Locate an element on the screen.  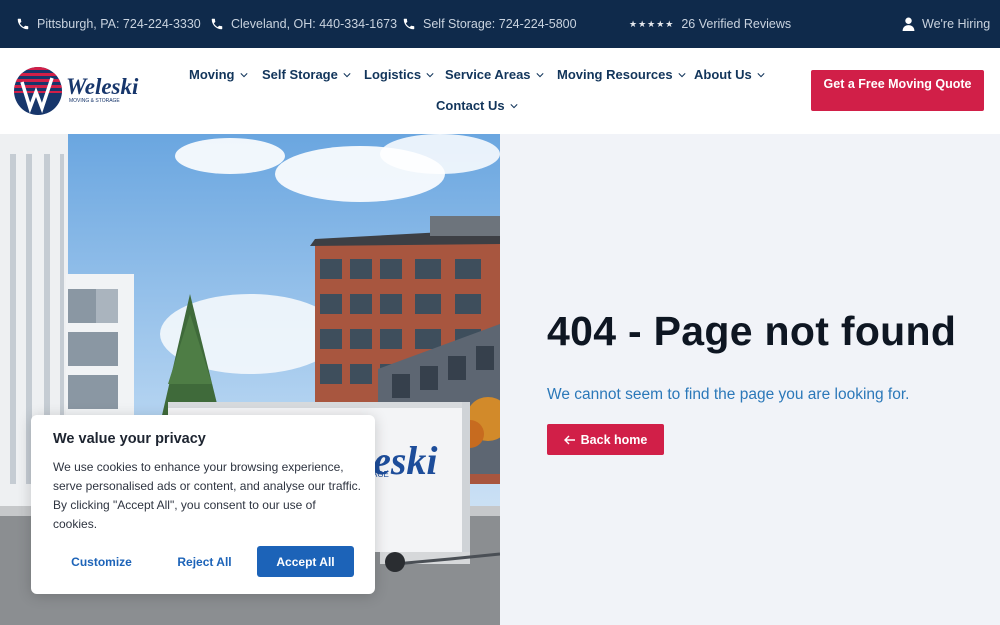
nav-logistics: Logistics is located at coordinates (399, 74).